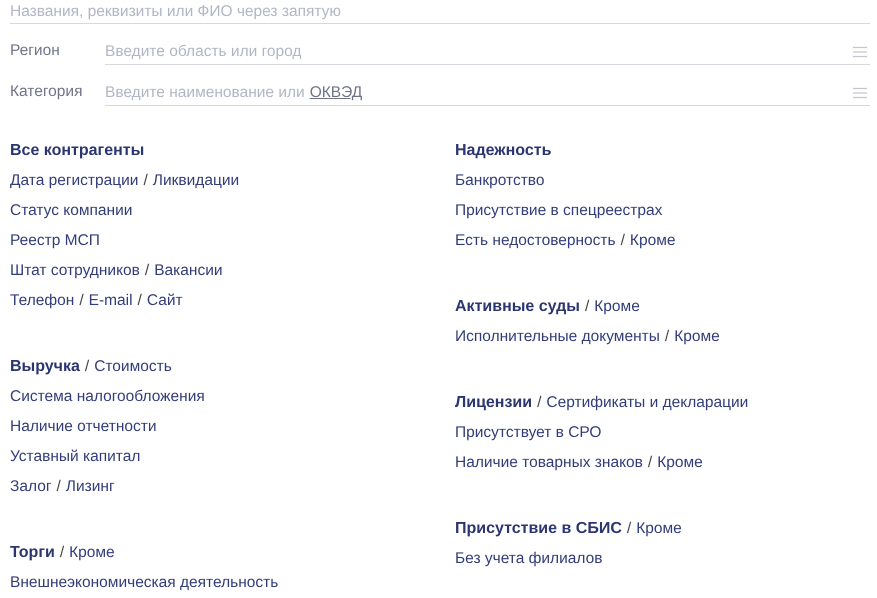  Describe the element at coordinates (528, 559) in the screenshot. I see `filter-link: Без учета филиалов` at that location.